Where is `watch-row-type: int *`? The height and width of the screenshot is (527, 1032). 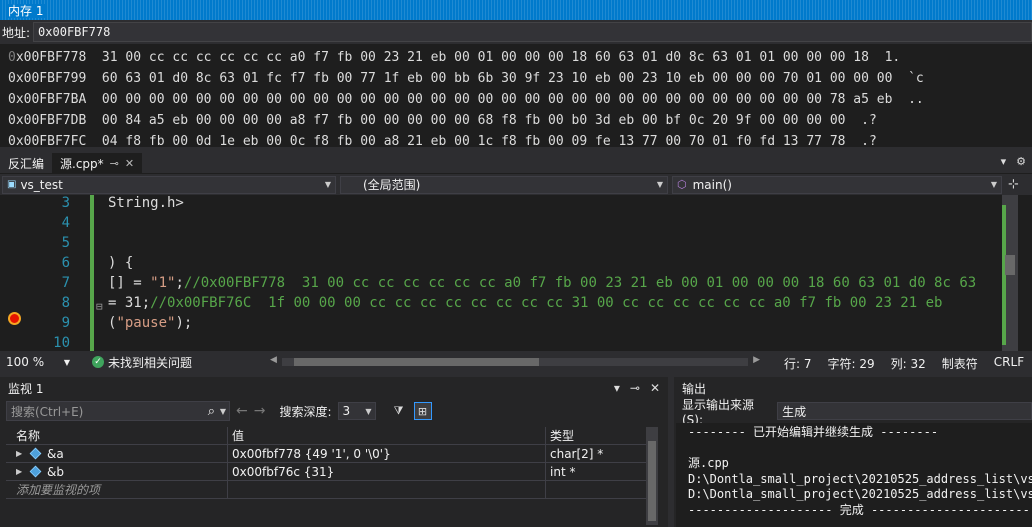
watch-row-type: int * is located at coordinates (563, 471).